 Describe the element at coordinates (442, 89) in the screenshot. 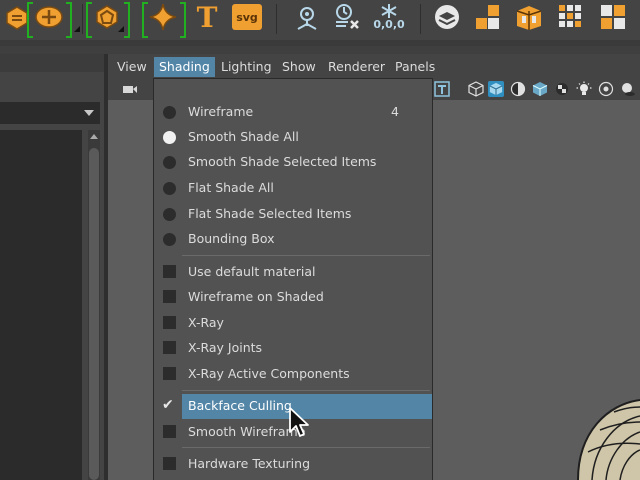

I see `hud-text-icon` at that location.